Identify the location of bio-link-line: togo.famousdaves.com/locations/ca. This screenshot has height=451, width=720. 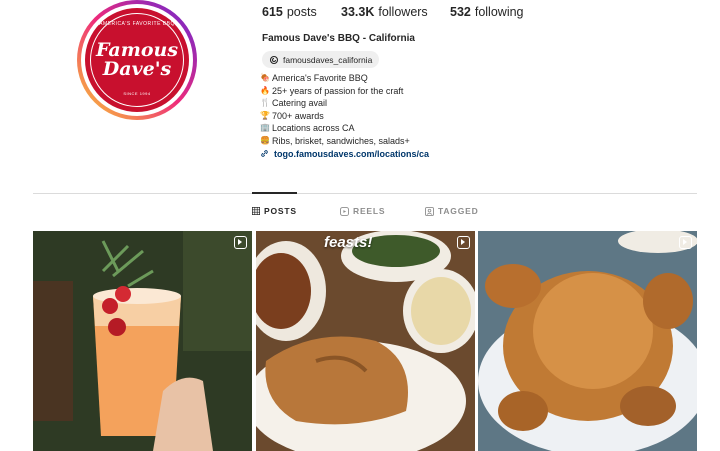
(344, 154).